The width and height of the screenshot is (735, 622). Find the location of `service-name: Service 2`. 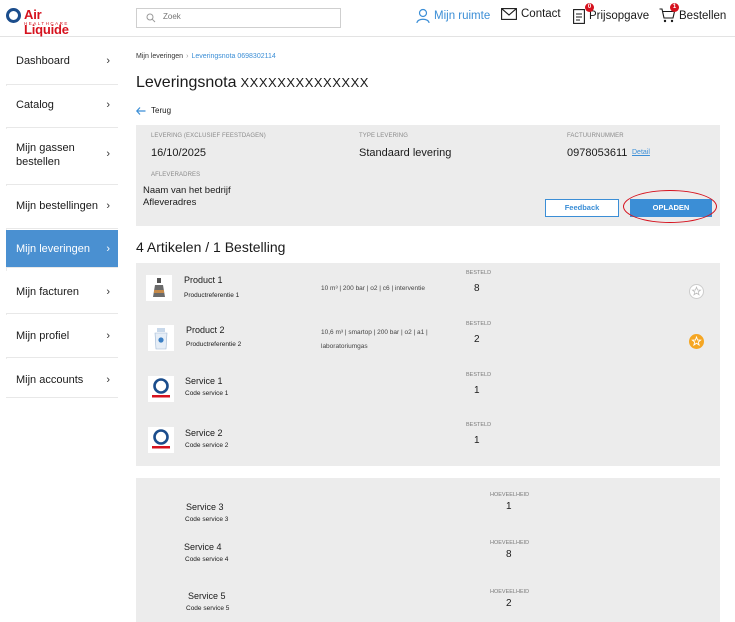

service-name: Service 2 is located at coordinates (204, 433).